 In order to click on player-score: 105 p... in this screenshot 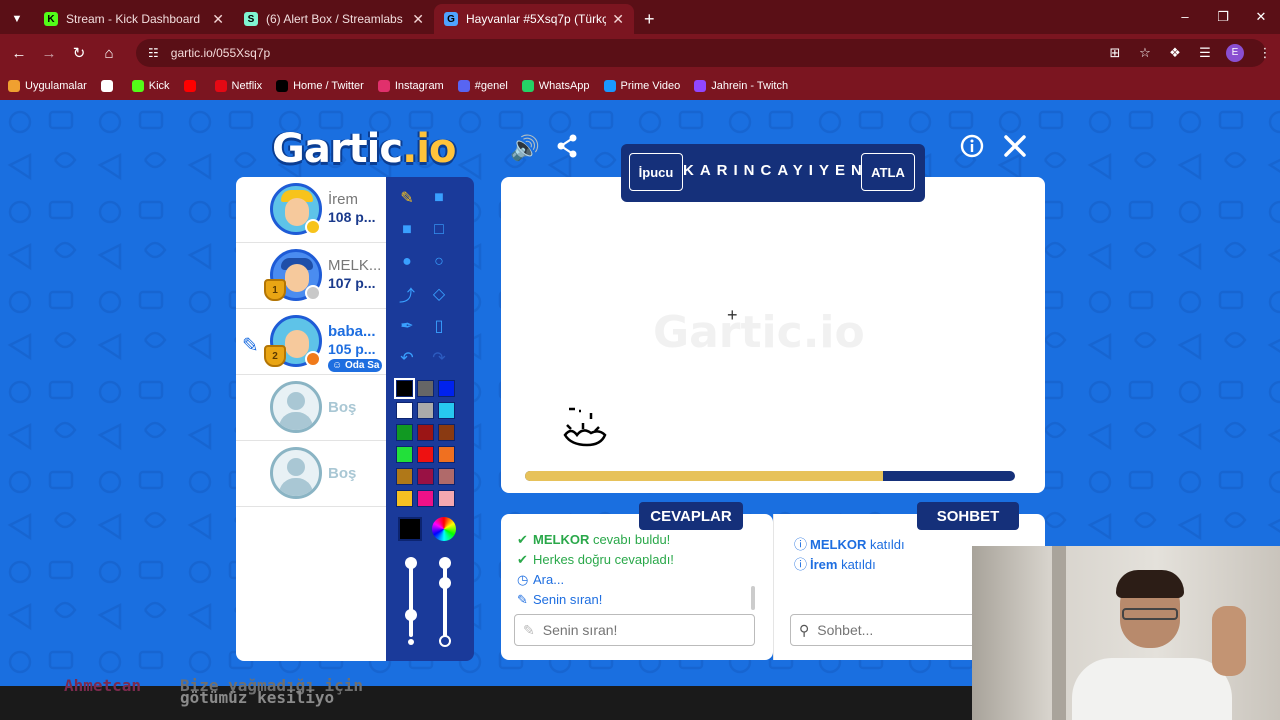, I will do `click(352, 349)`.